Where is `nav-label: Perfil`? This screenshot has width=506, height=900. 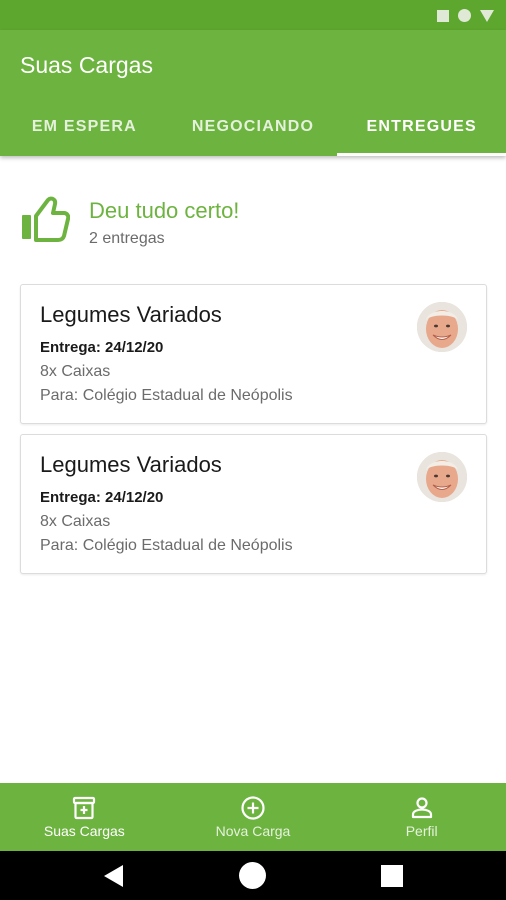
nav-label: Perfil is located at coordinates (421, 831).